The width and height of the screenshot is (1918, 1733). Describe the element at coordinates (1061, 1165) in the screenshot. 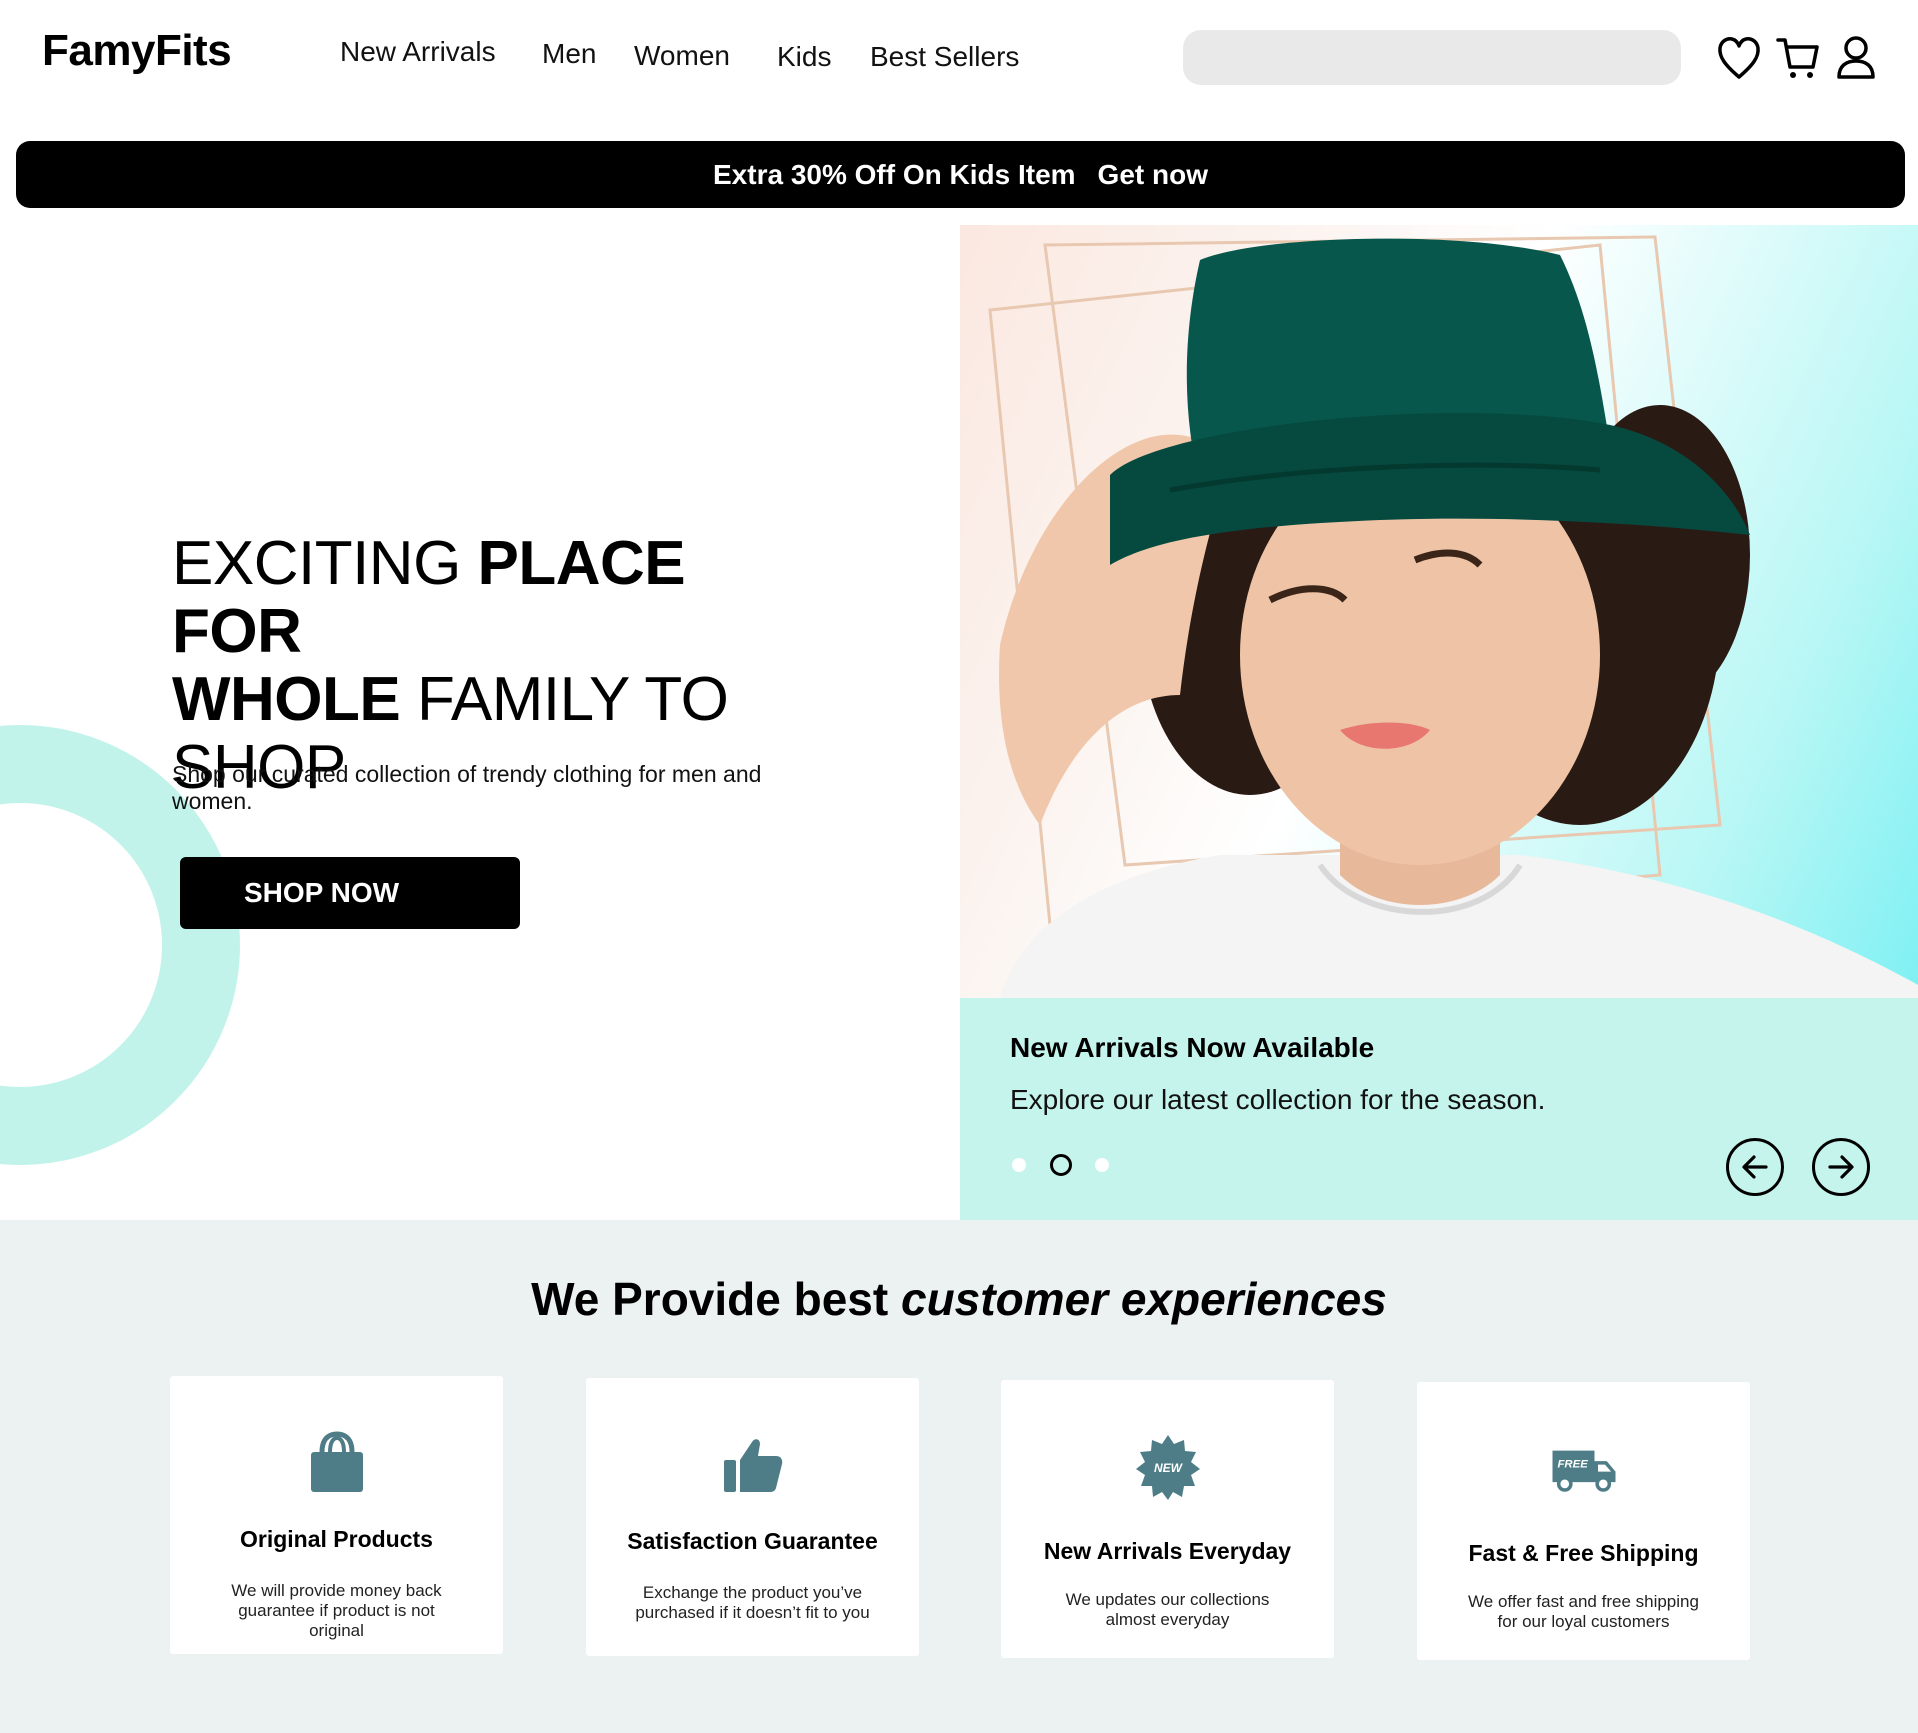

I see `carousel-dot-active` at that location.